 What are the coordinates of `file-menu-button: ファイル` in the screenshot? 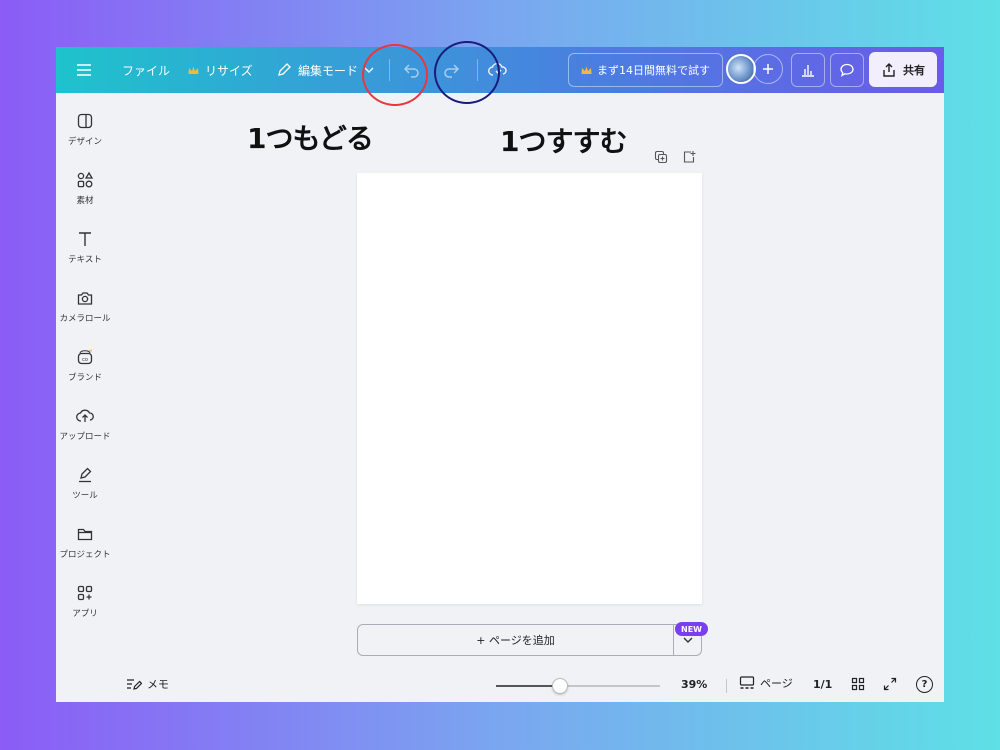 It's located at (146, 70).